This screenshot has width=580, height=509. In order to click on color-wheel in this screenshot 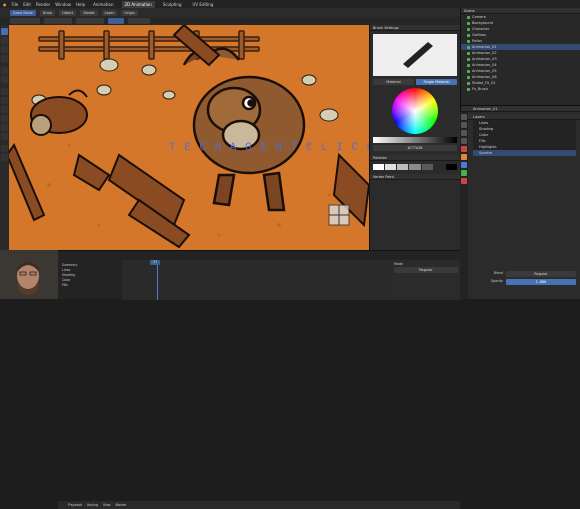, I will do `click(415, 111)`.